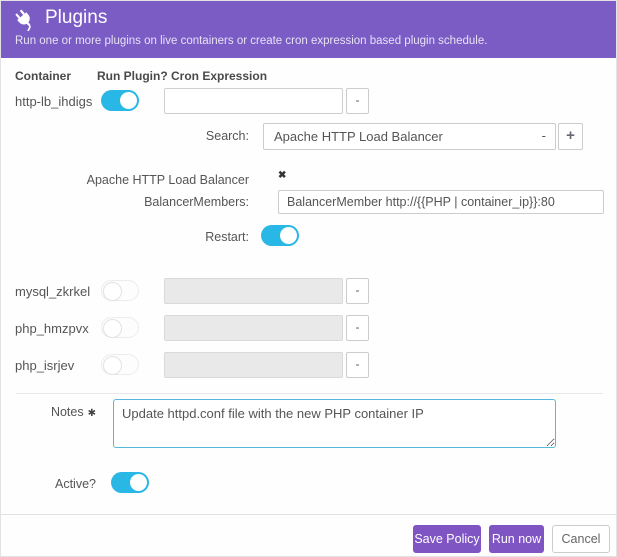 The width and height of the screenshot is (617, 557). Describe the element at coordinates (282, 175) in the screenshot. I see `remove-plugin-icon: ✖` at that location.